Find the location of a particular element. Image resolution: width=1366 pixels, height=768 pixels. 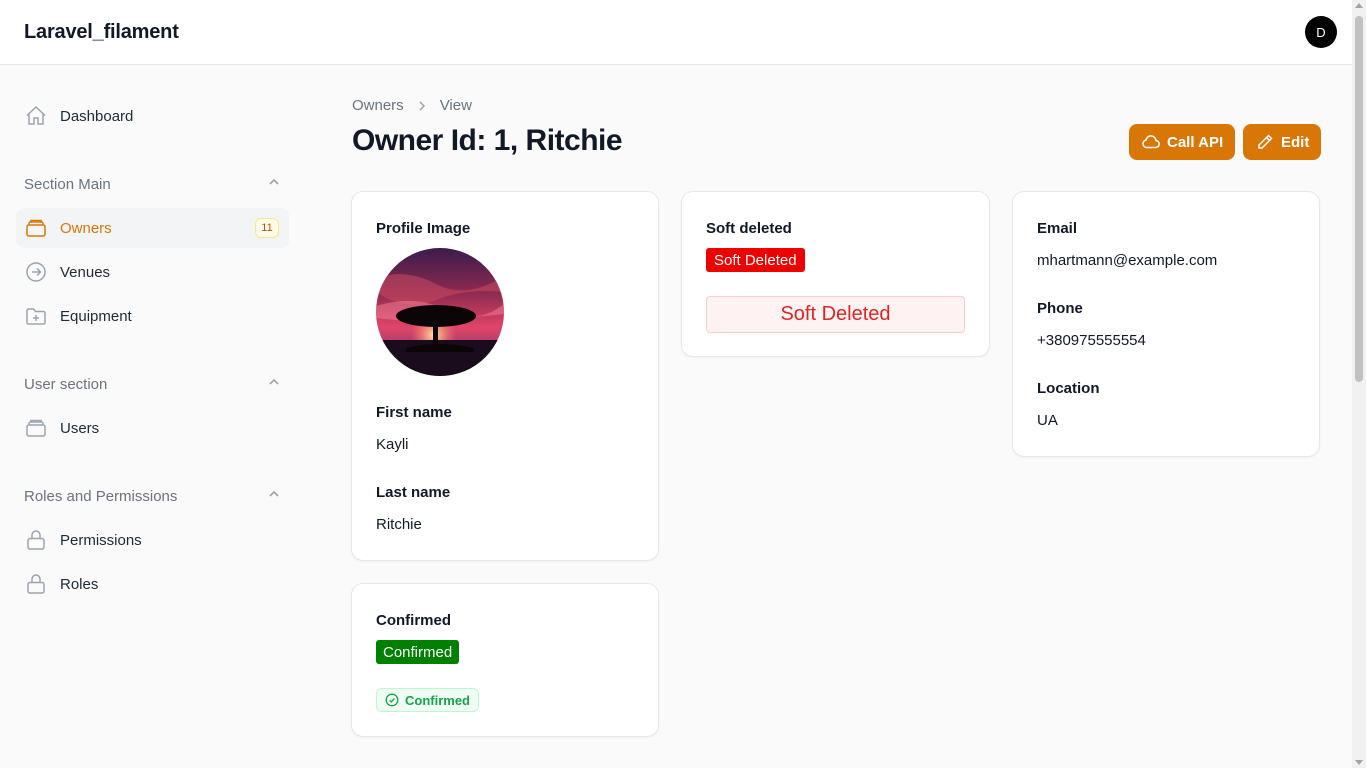

chevron-right-icon is located at coordinates (422, 106).